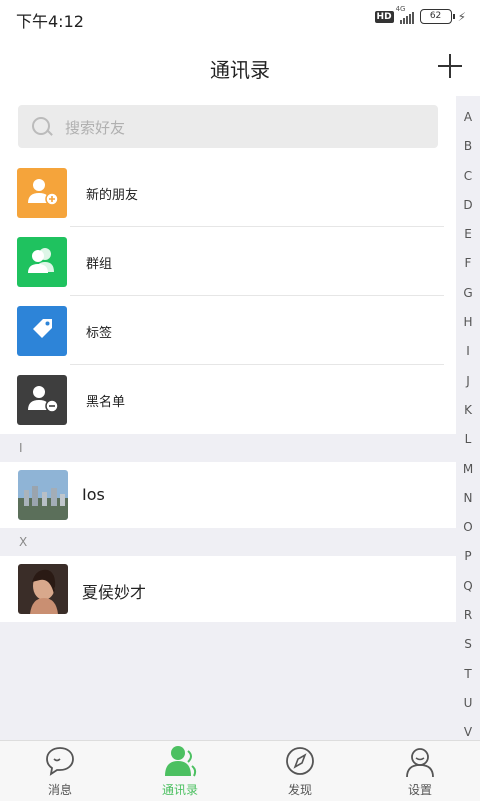 The width and height of the screenshot is (480, 801). I want to click on battery-icon: 62, so click(437, 16).